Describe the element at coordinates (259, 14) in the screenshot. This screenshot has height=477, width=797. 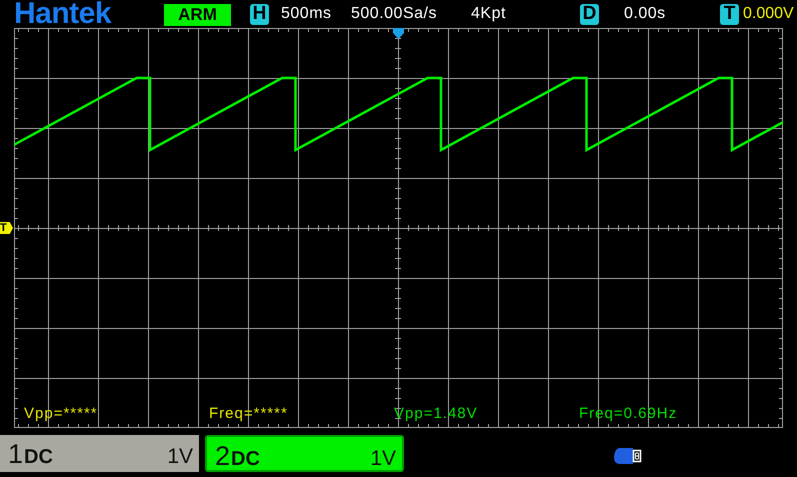
I see `timebase-badge: H` at that location.